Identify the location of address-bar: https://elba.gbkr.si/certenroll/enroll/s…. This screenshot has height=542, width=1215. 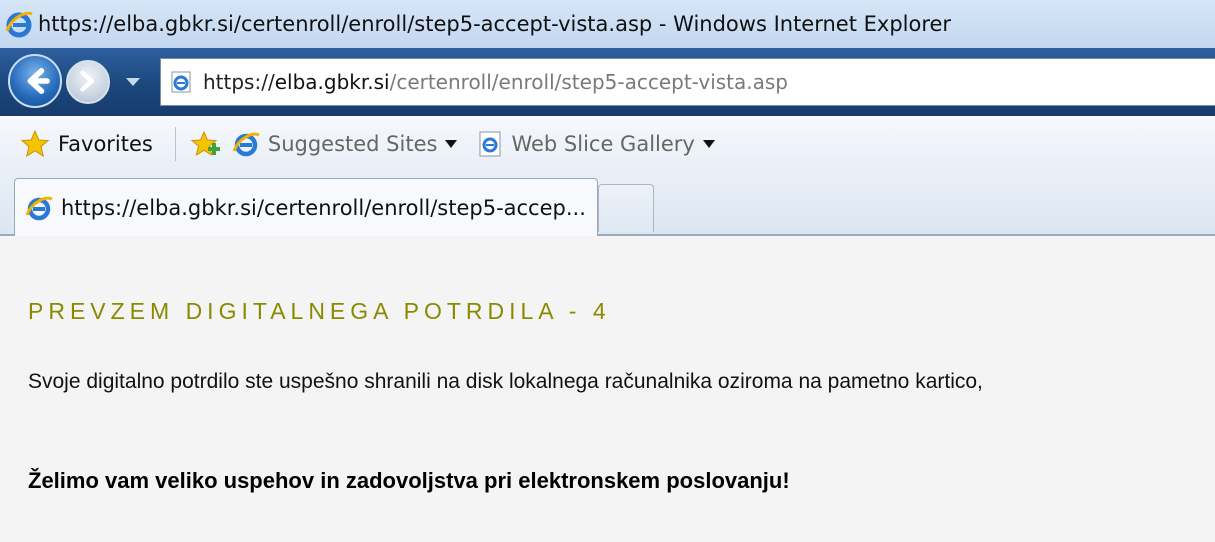
(687, 82).